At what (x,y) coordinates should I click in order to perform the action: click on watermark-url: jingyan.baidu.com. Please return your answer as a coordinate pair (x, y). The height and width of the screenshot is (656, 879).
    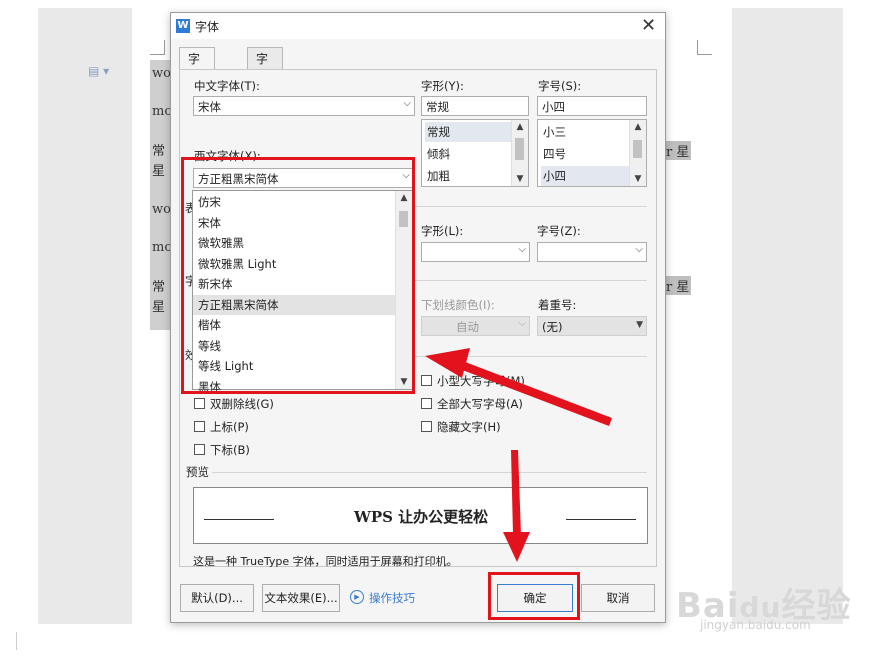
    Looking at the image, I should click on (755, 625).